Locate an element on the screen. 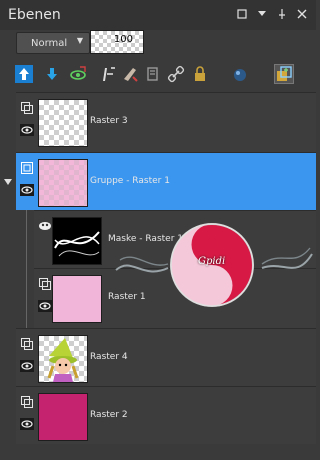 This screenshot has width=320, height=460. watermark-emblem: Gpidi is located at coordinates (214, 265).